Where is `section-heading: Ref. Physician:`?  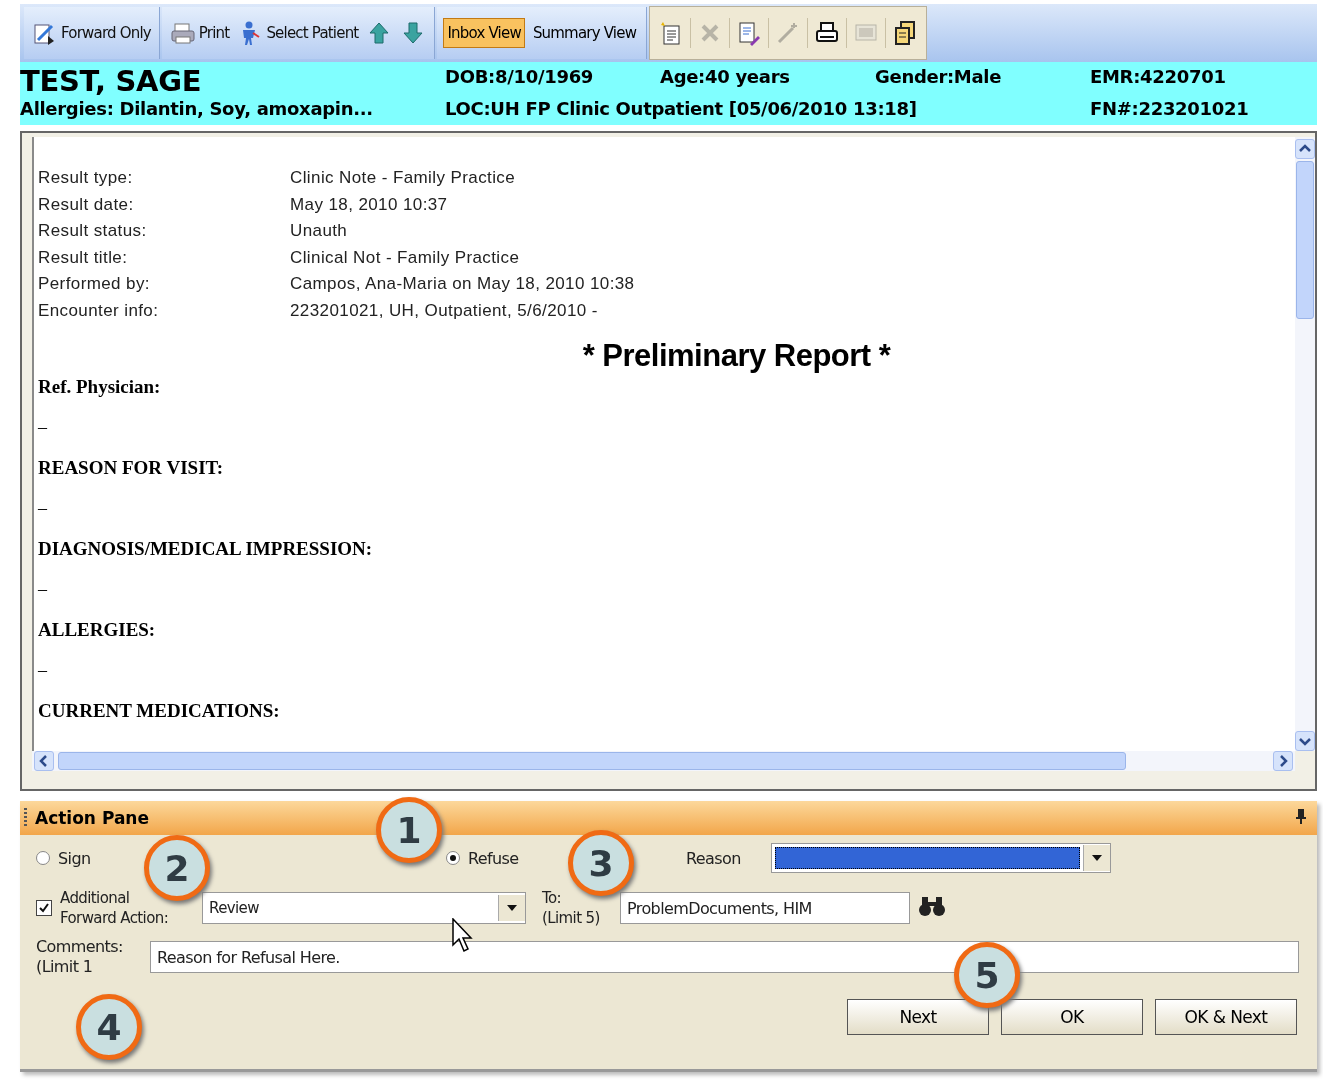
section-heading: Ref. Physician: is located at coordinates (100, 387).